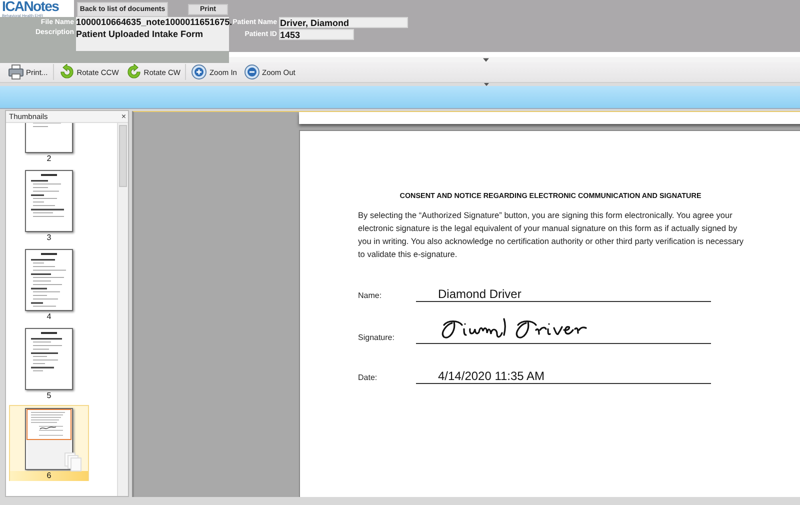 The width and height of the screenshot is (800, 505). Describe the element at coordinates (49, 143) in the screenshot. I see `page-thumbnail: 2` at that location.